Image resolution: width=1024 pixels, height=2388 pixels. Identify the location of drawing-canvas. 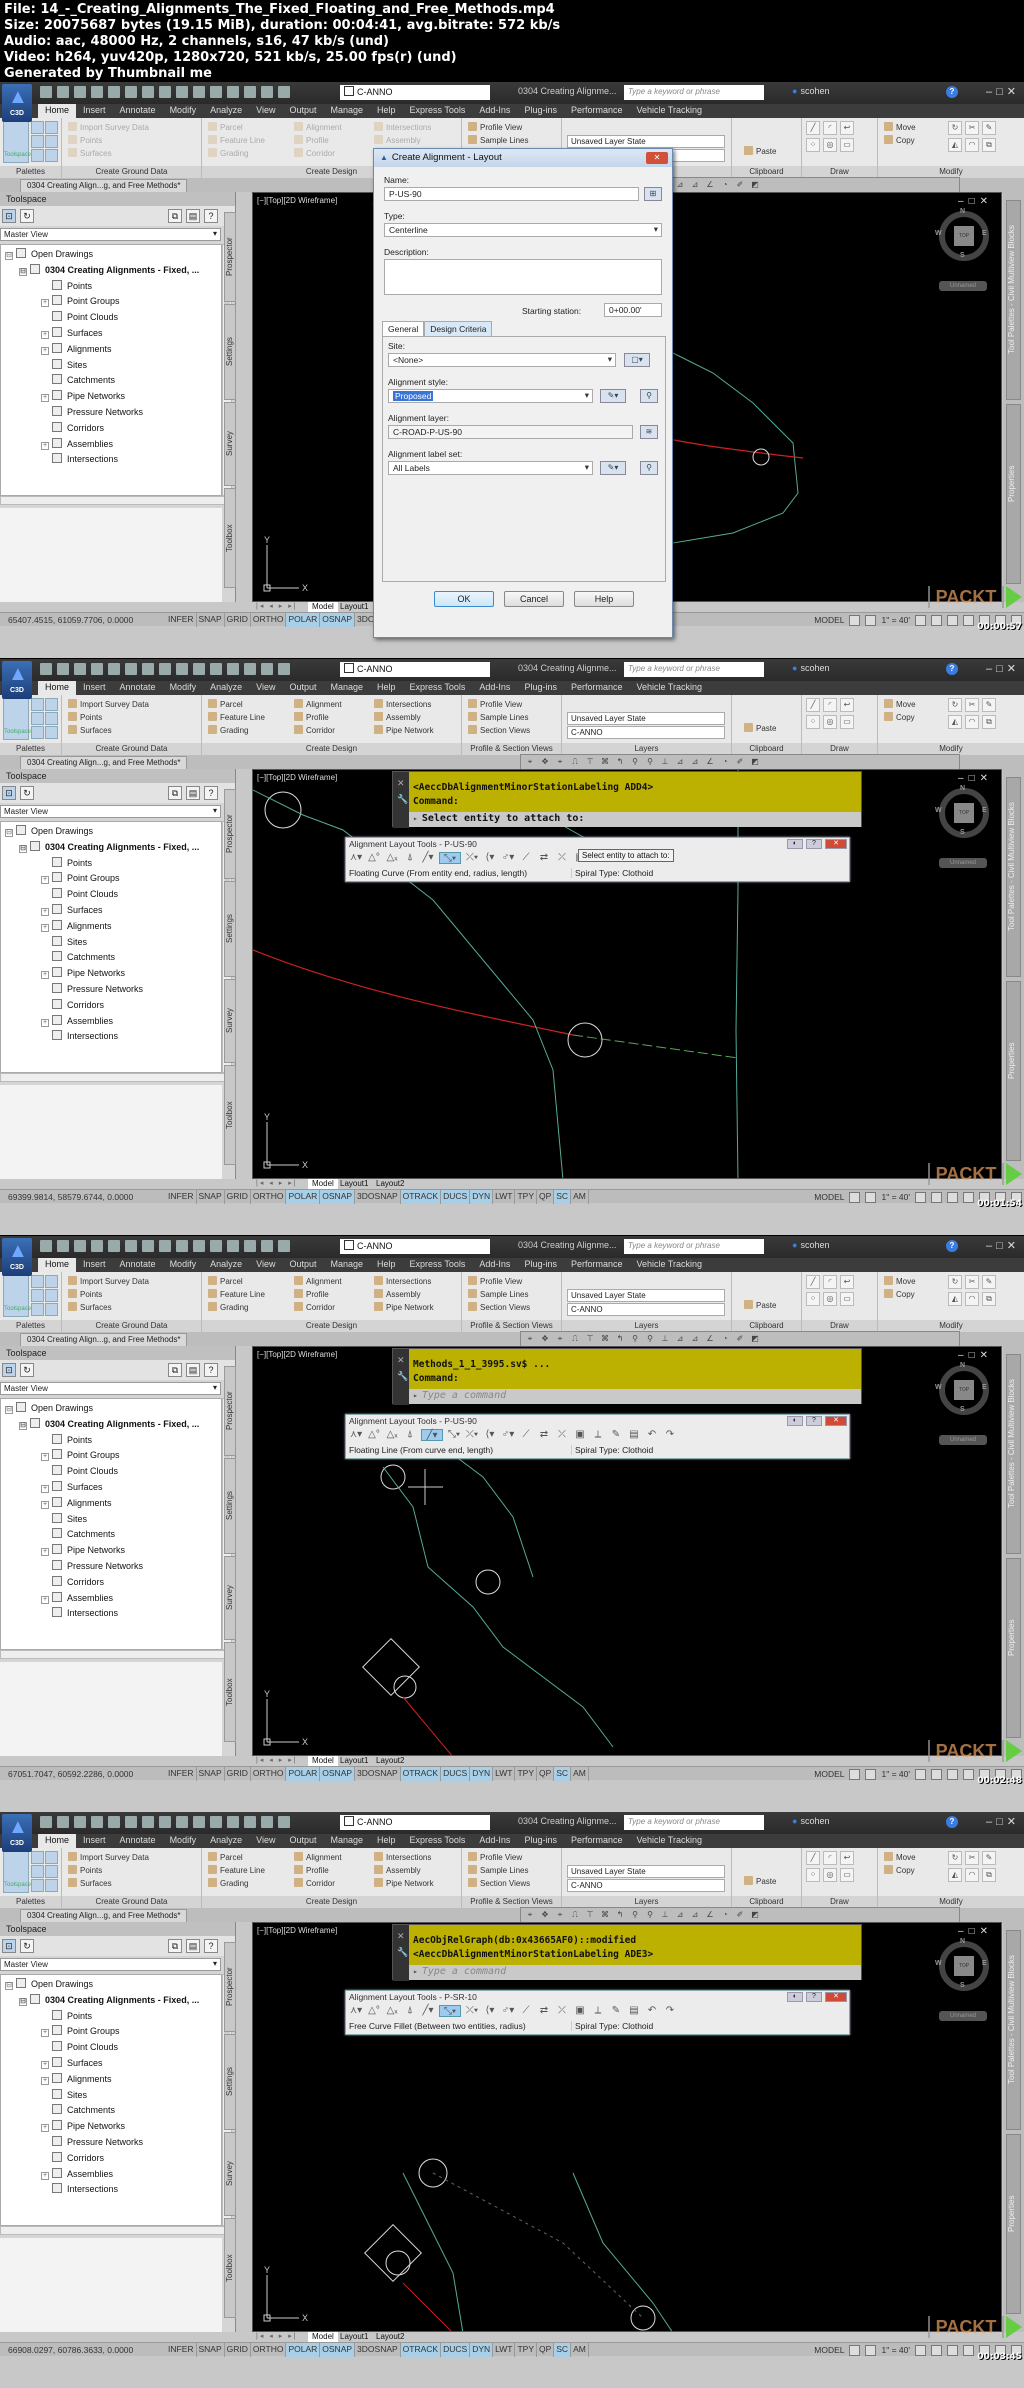
(627, 2127).